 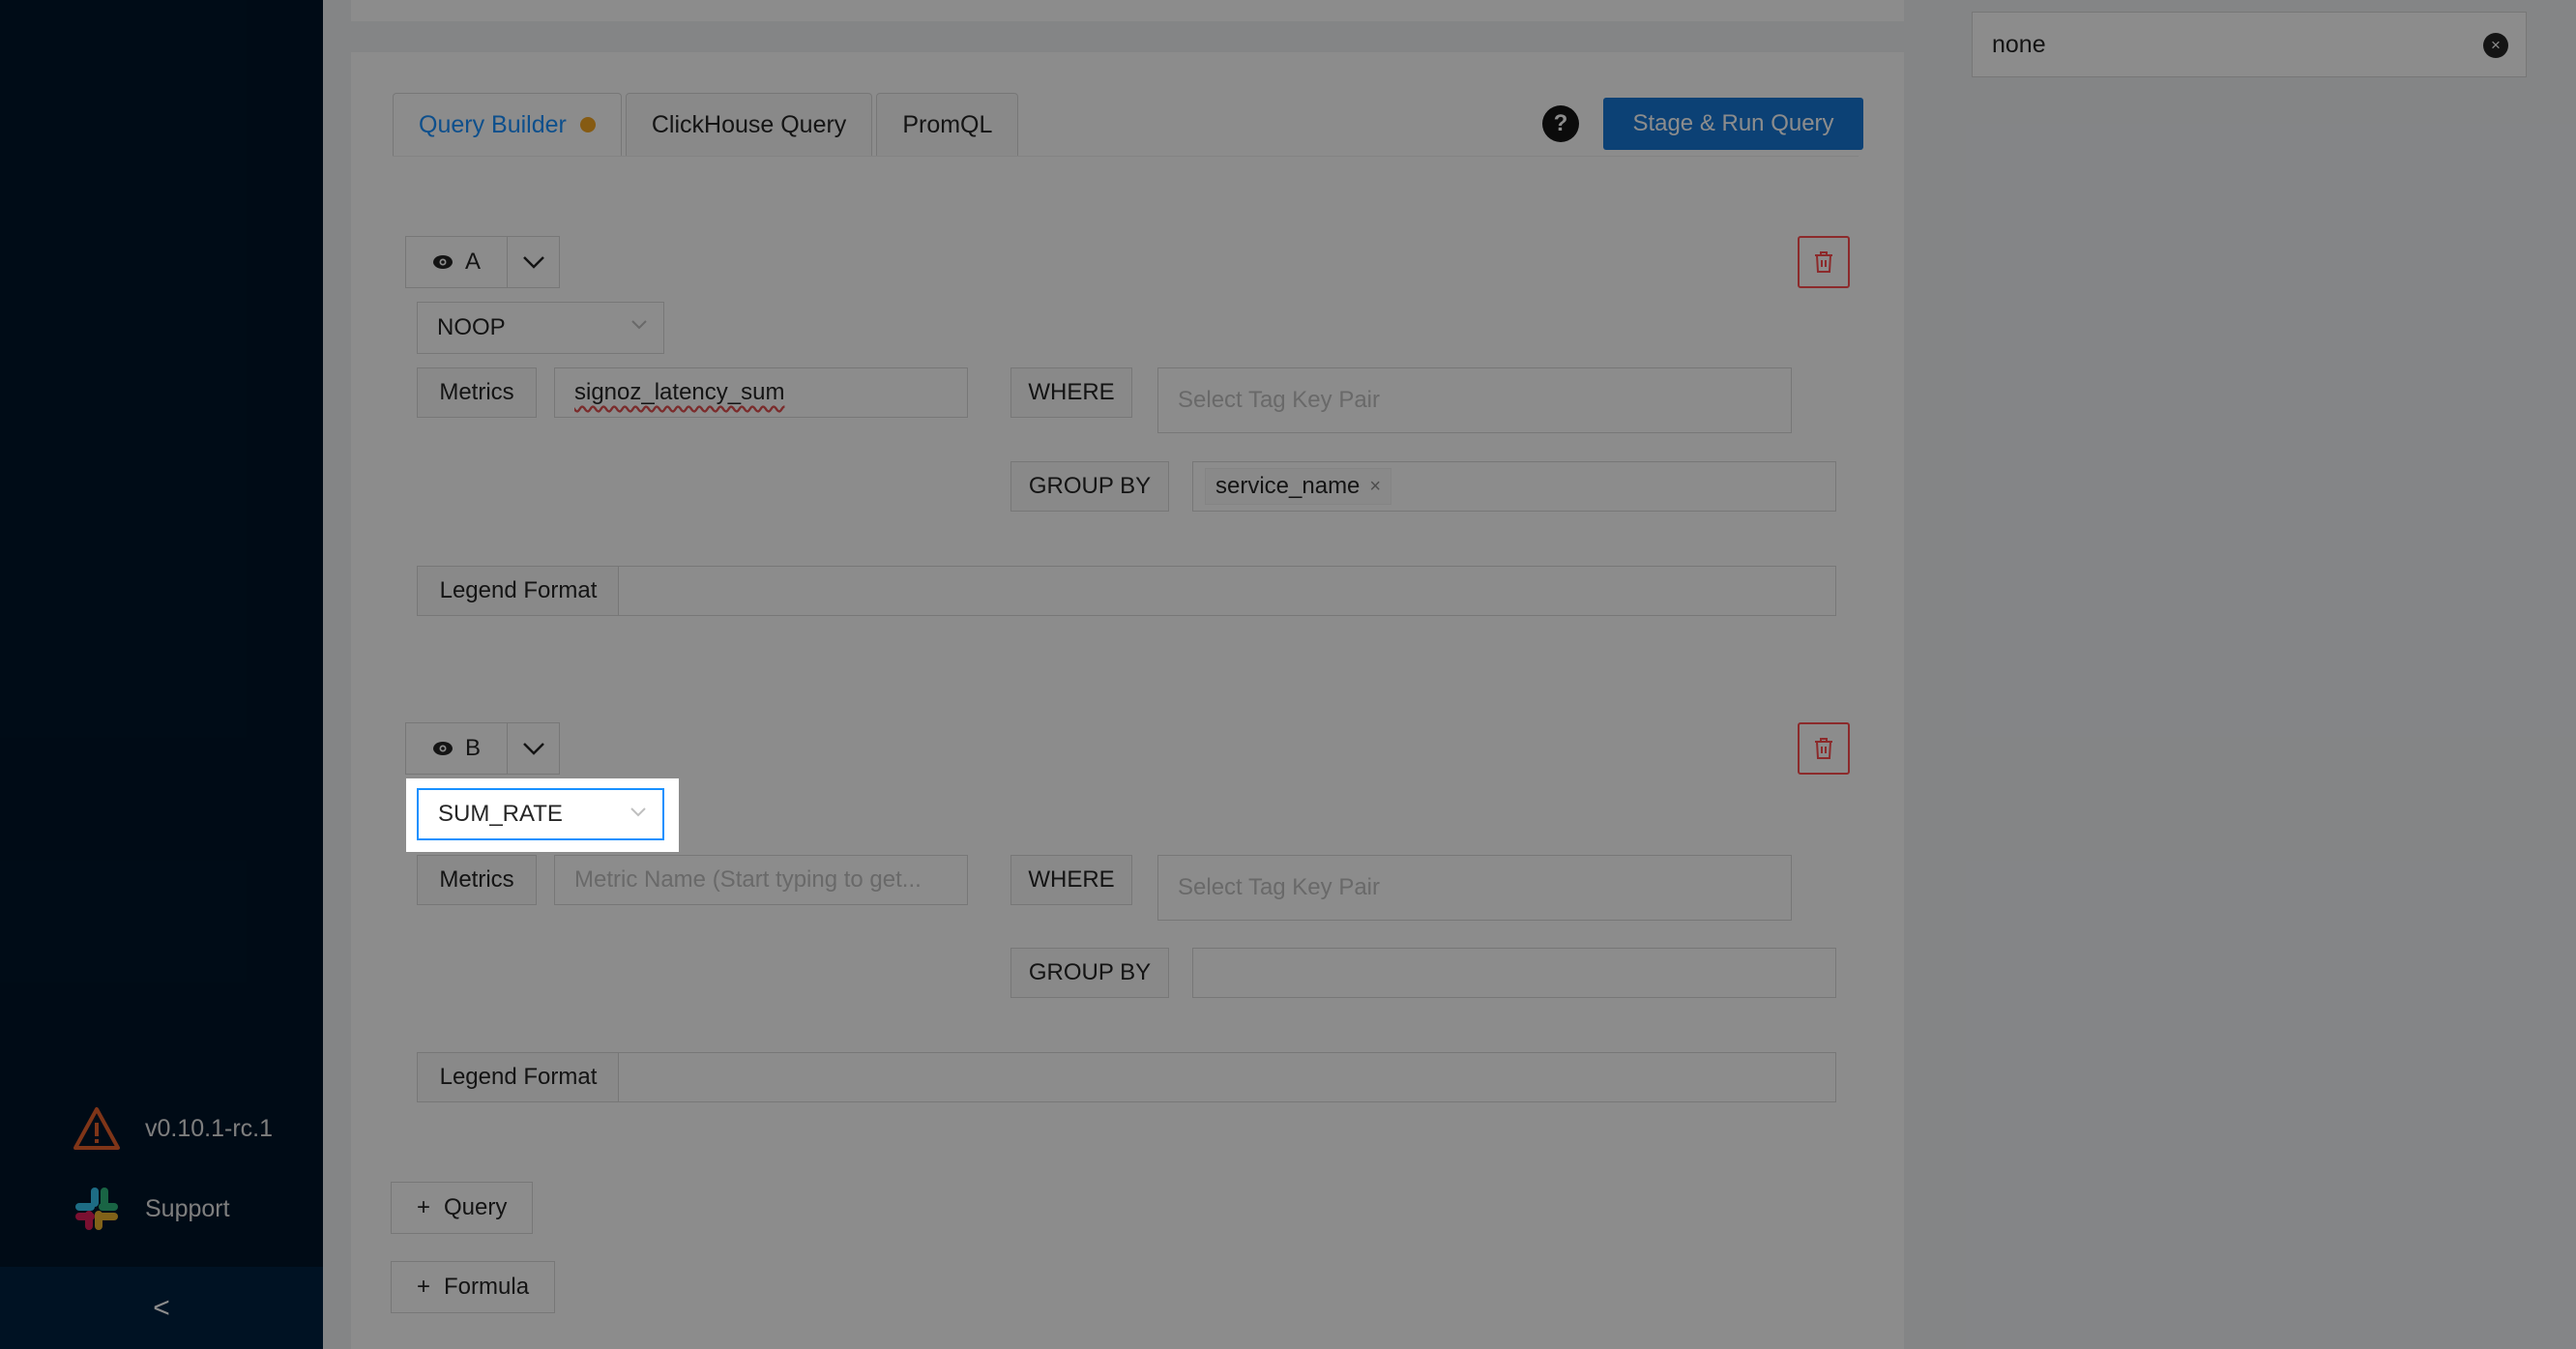 I want to click on query-name: A, so click(x=472, y=262).